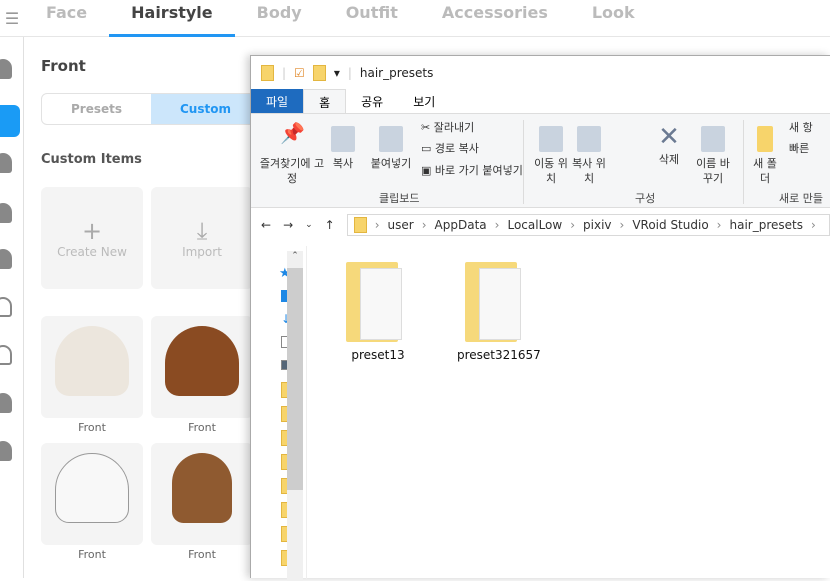 This screenshot has height=581, width=830. Describe the element at coordinates (645, 198) in the screenshot. I see `group-organize: 구성` at that location.